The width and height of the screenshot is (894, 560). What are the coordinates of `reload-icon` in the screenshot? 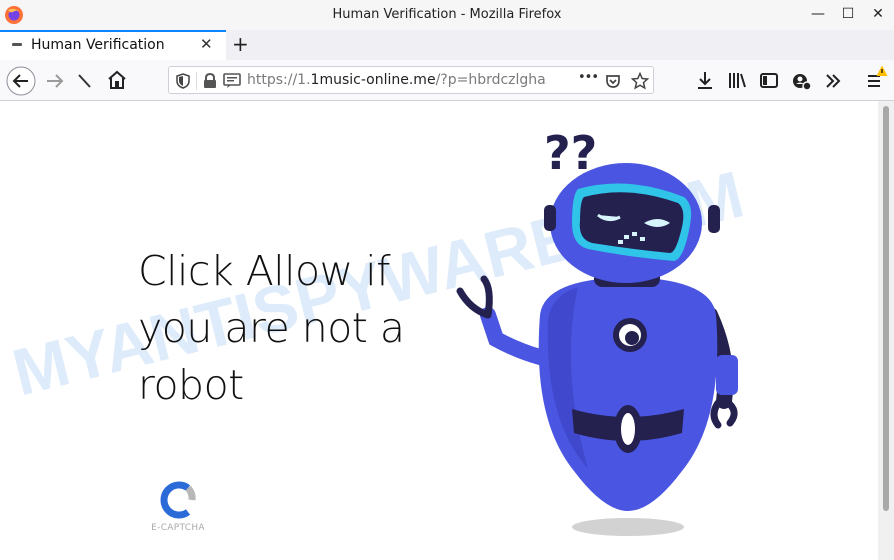 It's located at (85, 81).